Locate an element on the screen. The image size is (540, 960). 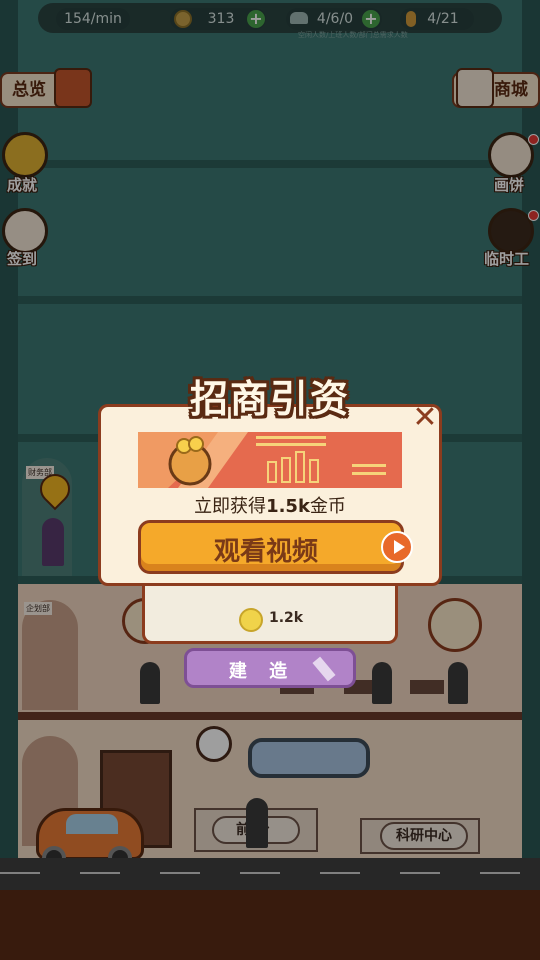
build-cost: 1.2k is located at coordinates (286, 618).